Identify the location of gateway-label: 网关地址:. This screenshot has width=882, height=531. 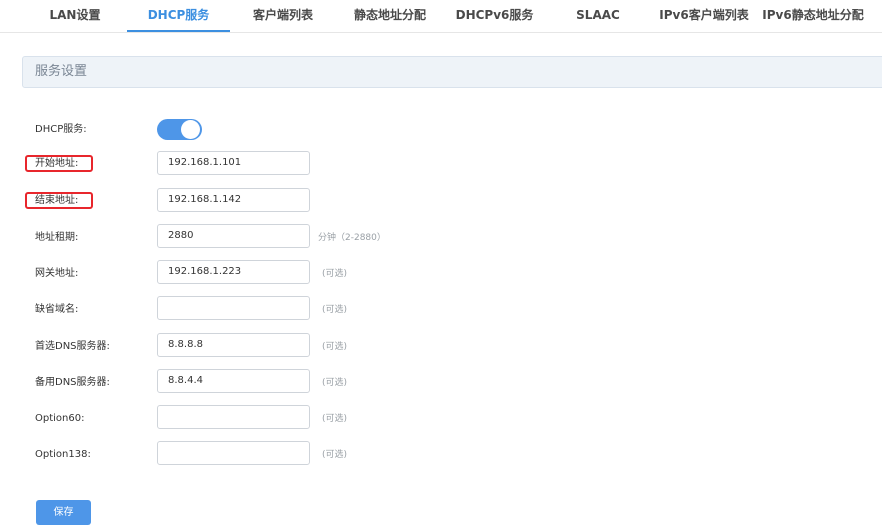
(57, 273).